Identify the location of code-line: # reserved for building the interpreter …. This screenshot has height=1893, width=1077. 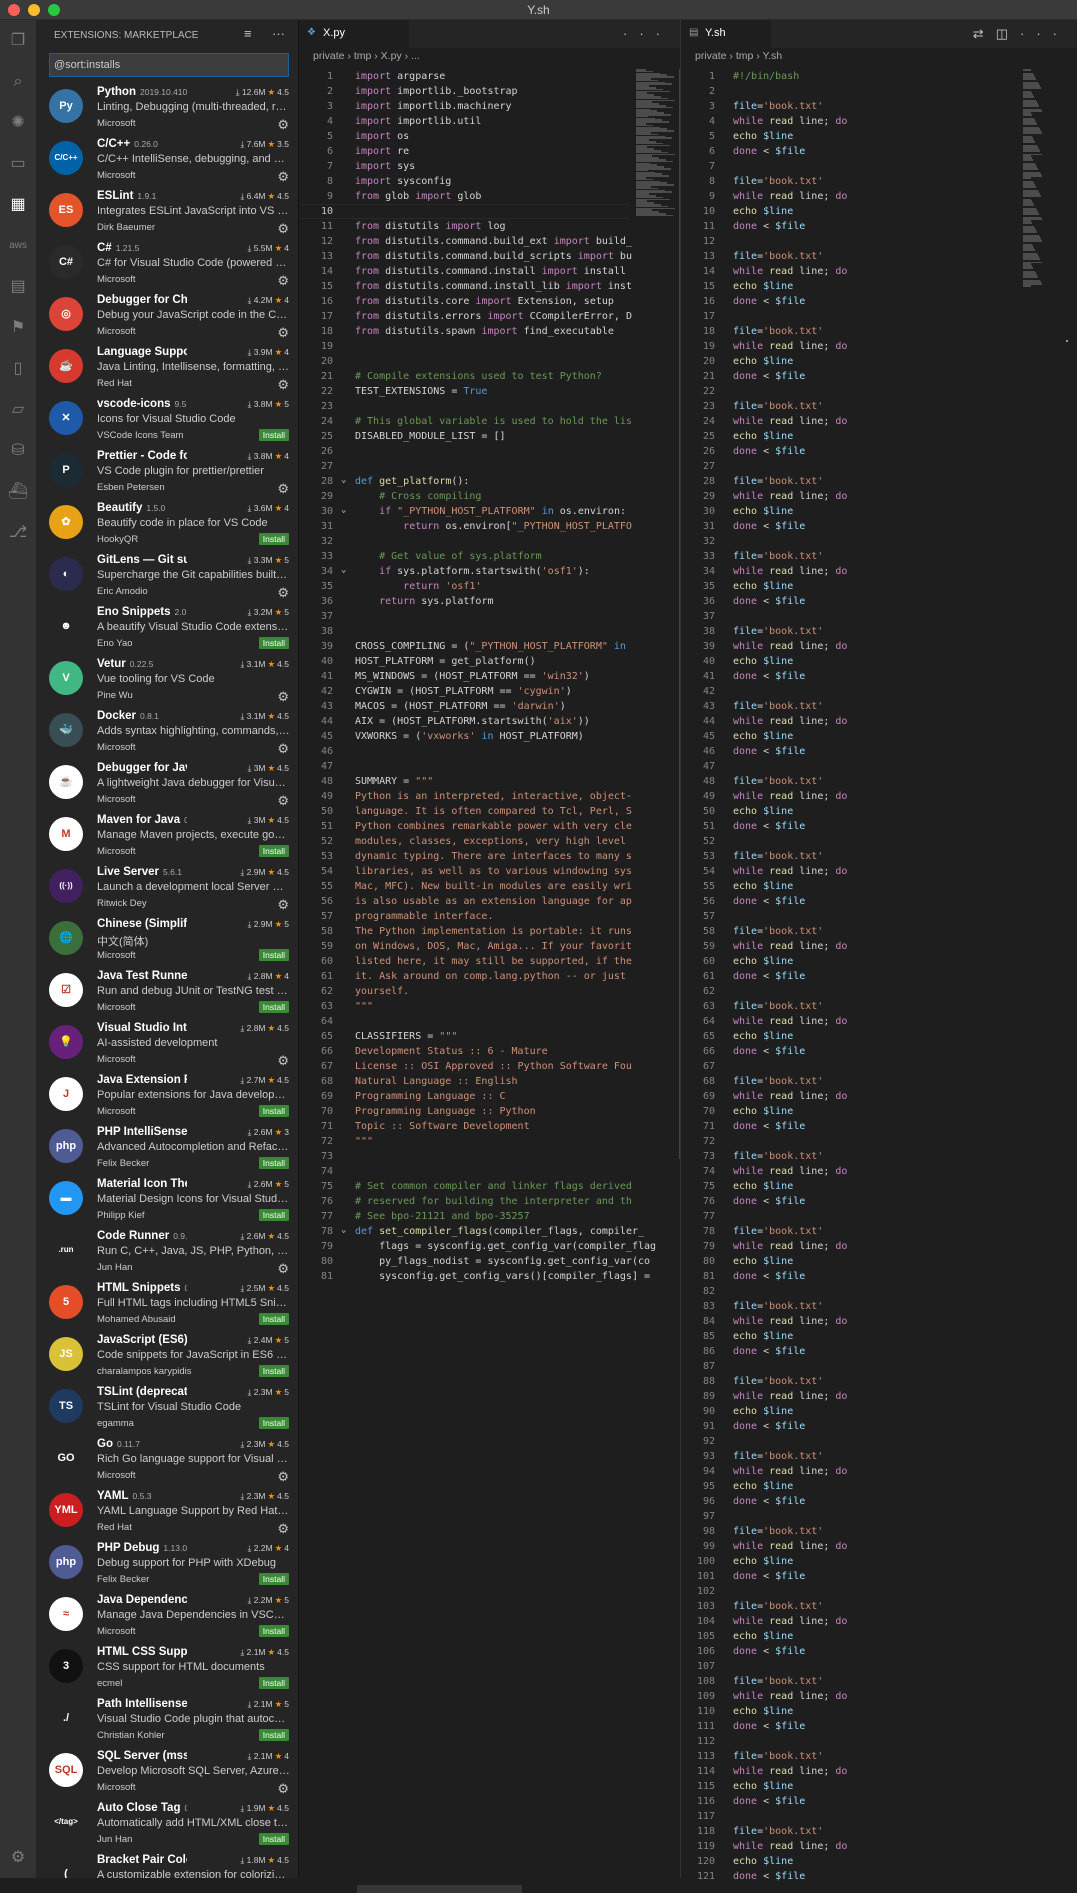
(493, 1201).